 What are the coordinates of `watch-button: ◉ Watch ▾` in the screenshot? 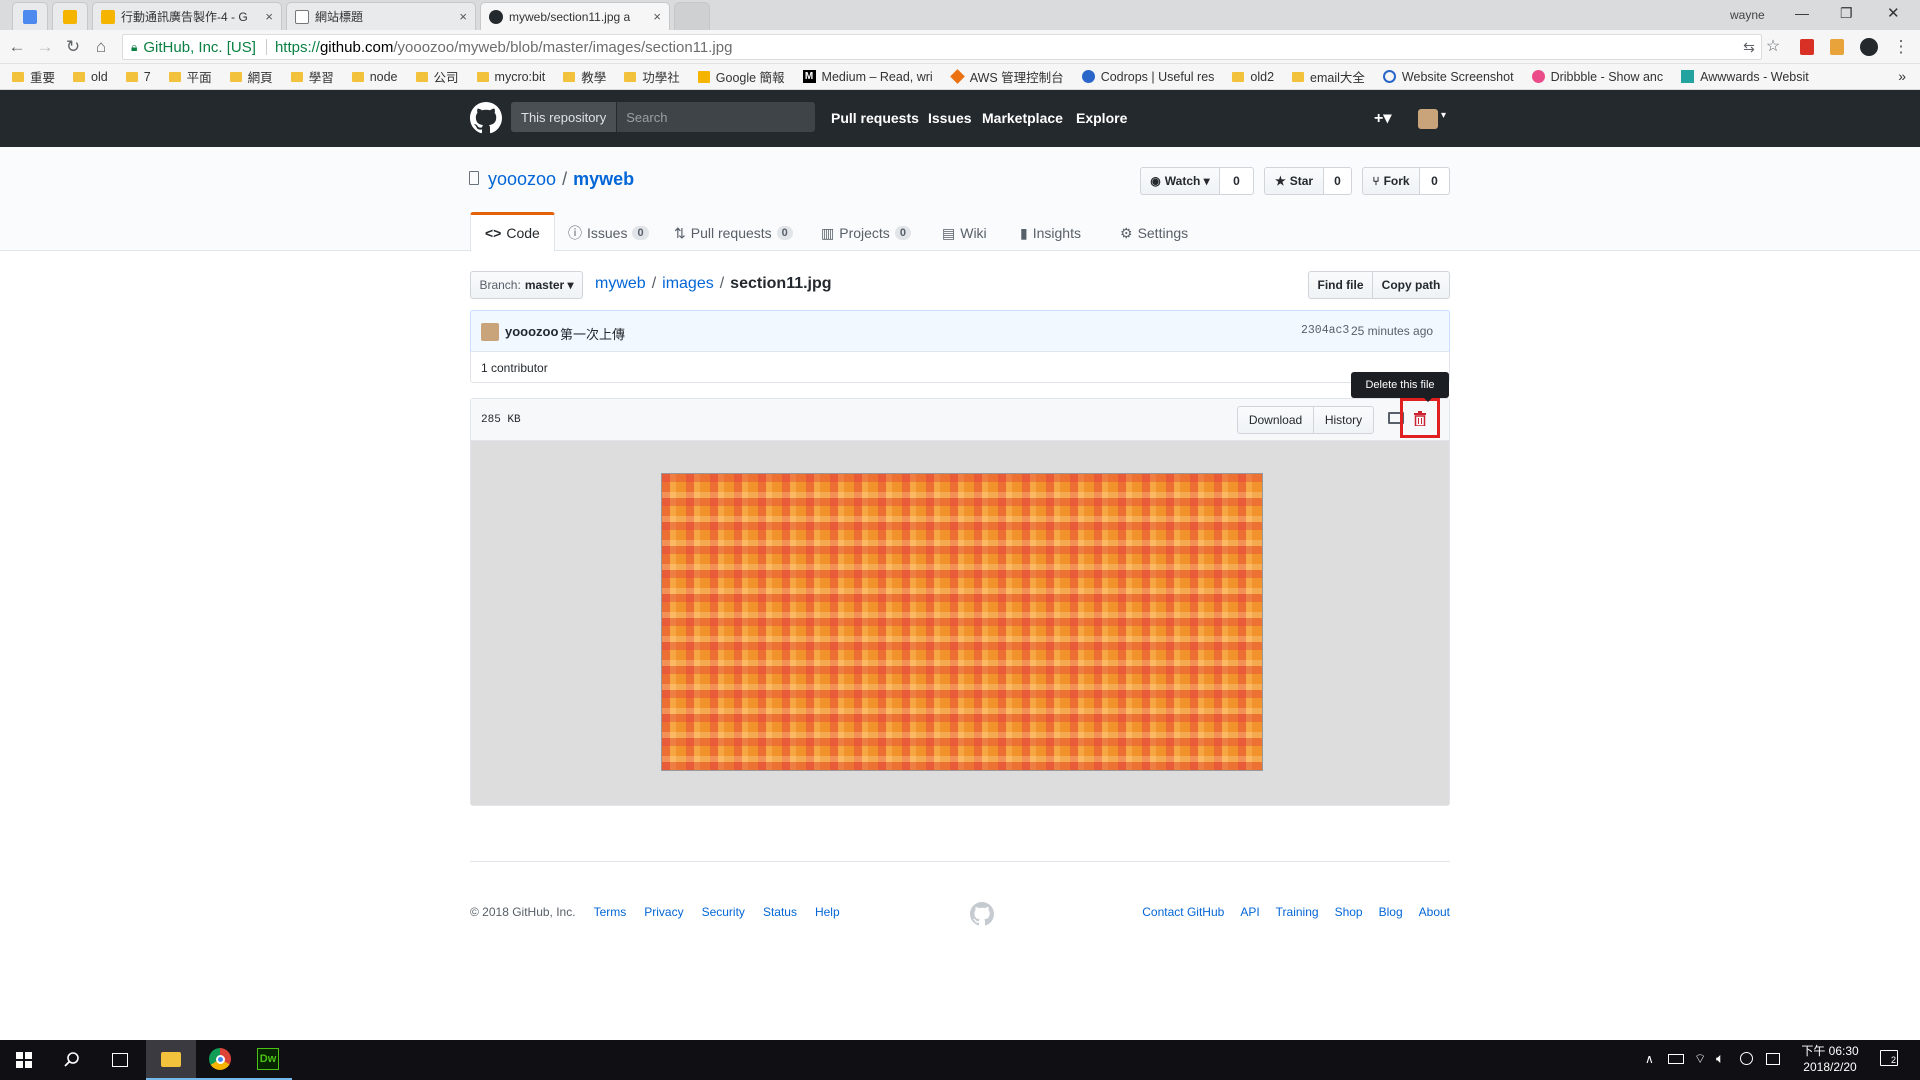 It's located at (1180, 181).